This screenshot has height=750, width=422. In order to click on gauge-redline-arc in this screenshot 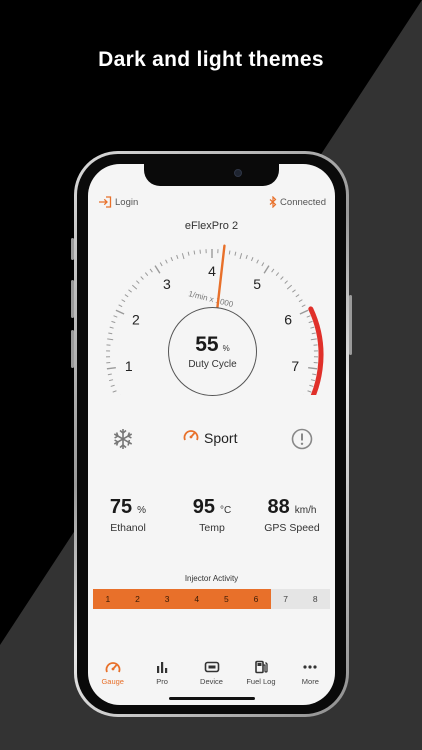, I will do `click(316, 350)`.